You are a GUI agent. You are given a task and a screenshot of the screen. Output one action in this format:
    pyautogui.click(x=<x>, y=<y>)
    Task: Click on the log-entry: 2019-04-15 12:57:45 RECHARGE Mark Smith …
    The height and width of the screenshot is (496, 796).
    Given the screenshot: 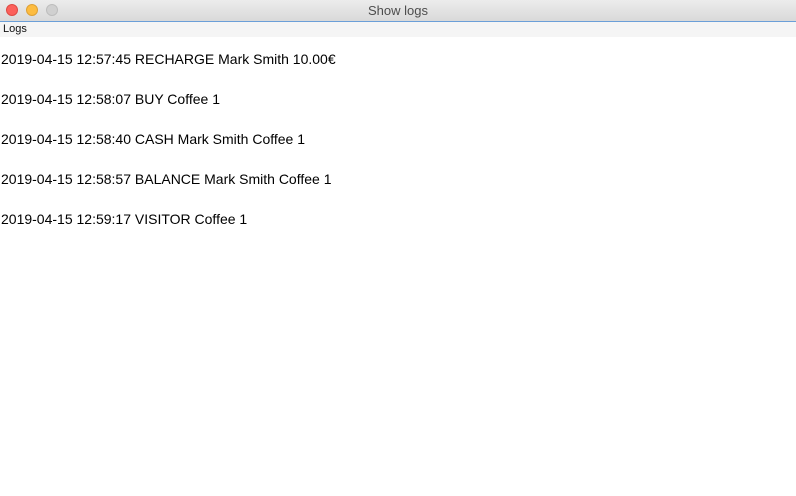 What is the action you would take?
    pyautogui.click(x=168, y=59)
    